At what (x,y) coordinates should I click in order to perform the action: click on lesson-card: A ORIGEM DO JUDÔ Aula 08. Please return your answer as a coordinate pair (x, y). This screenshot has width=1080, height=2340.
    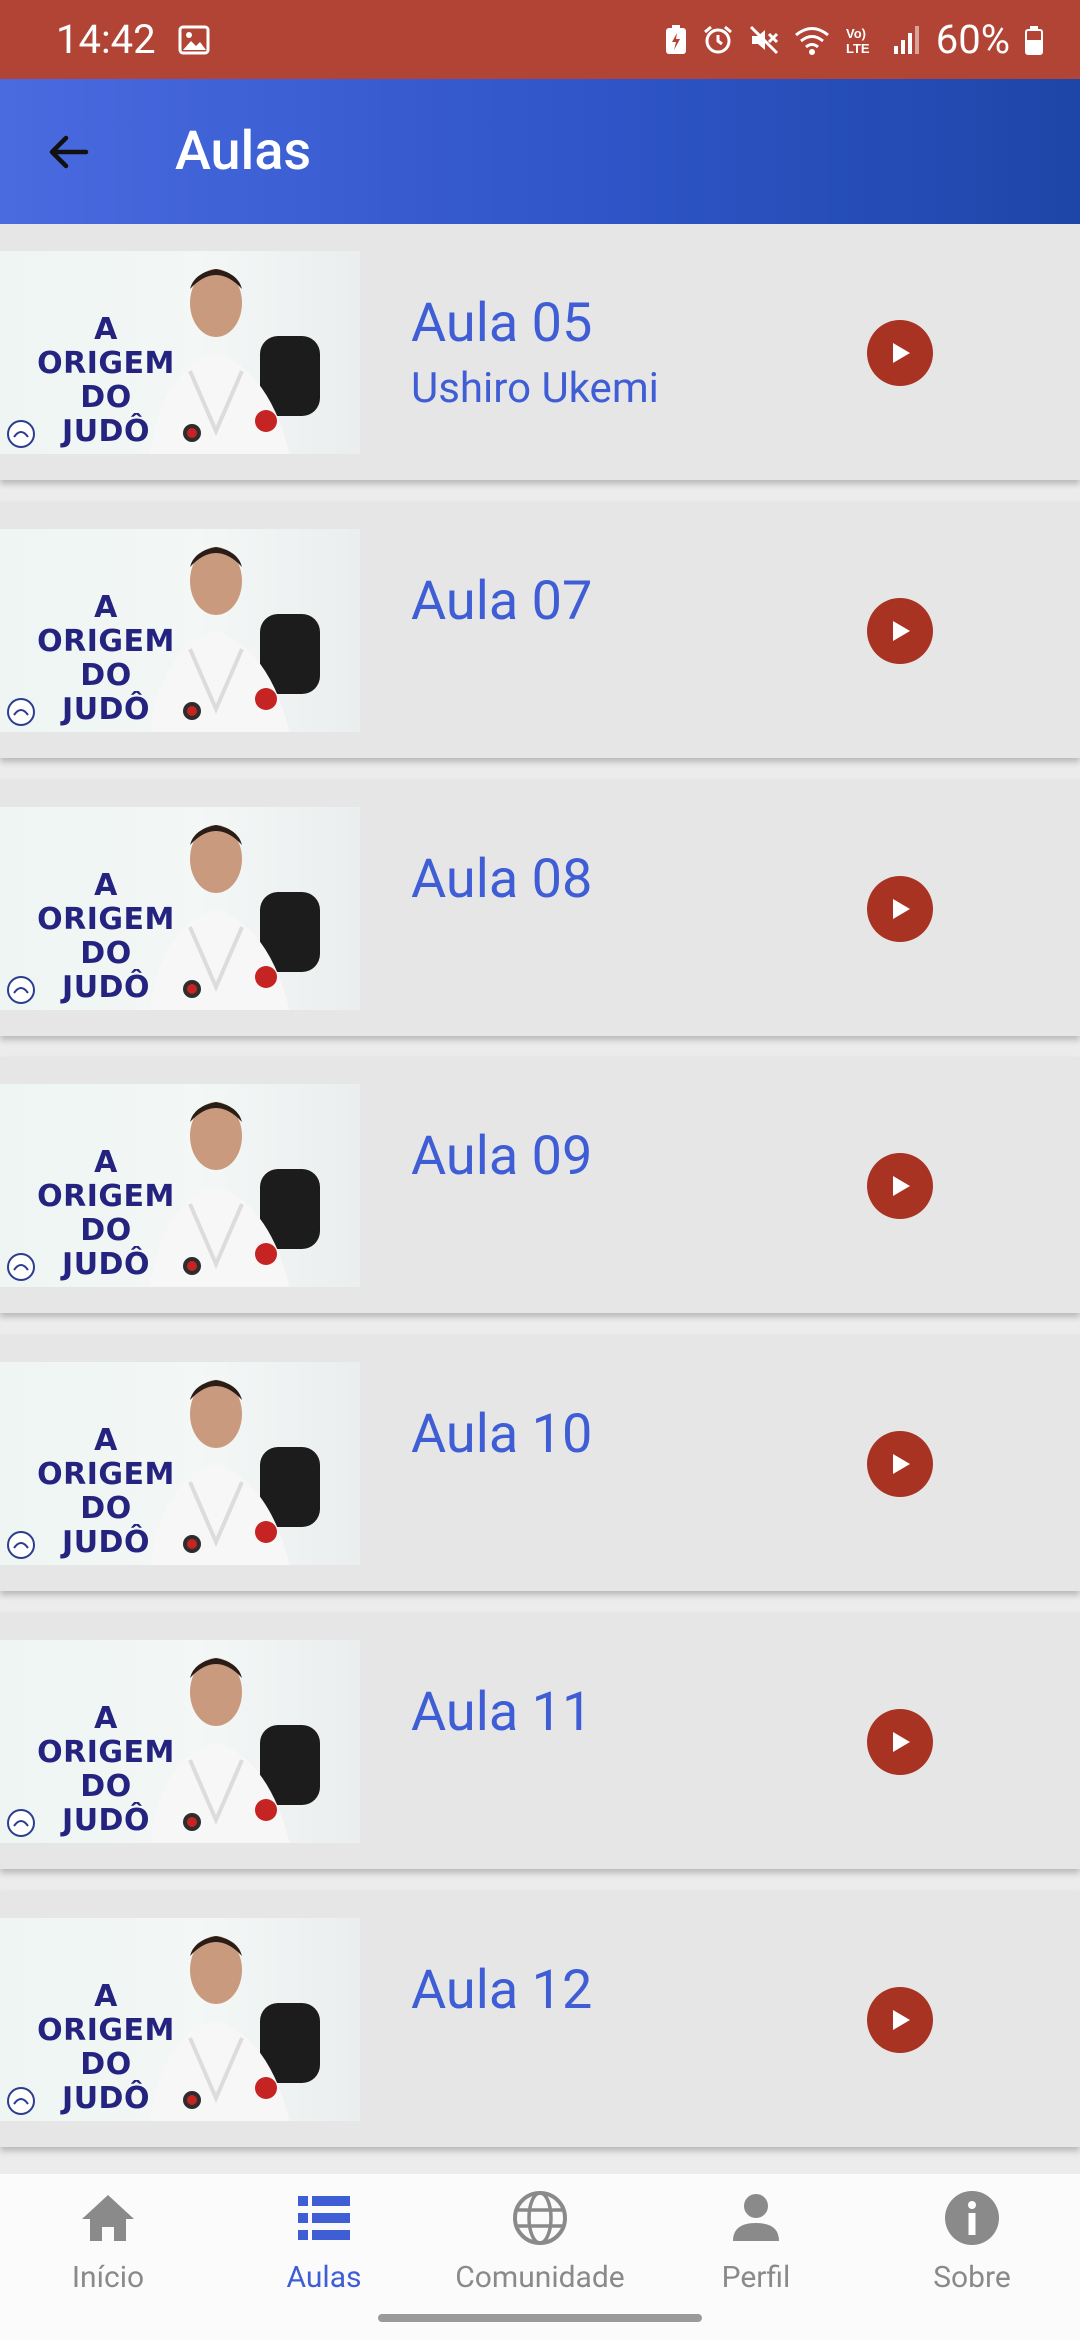
    Looking at the image, I should click on (540, 908).